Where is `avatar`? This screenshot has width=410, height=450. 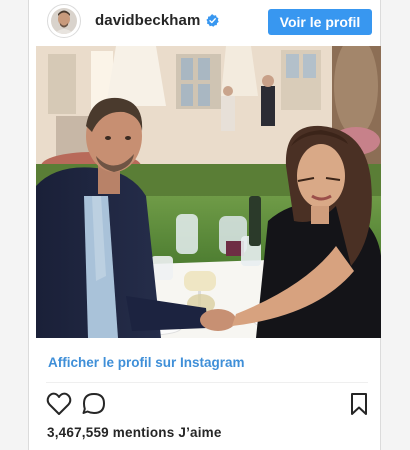
avatar is located at coordinates (64, 21).